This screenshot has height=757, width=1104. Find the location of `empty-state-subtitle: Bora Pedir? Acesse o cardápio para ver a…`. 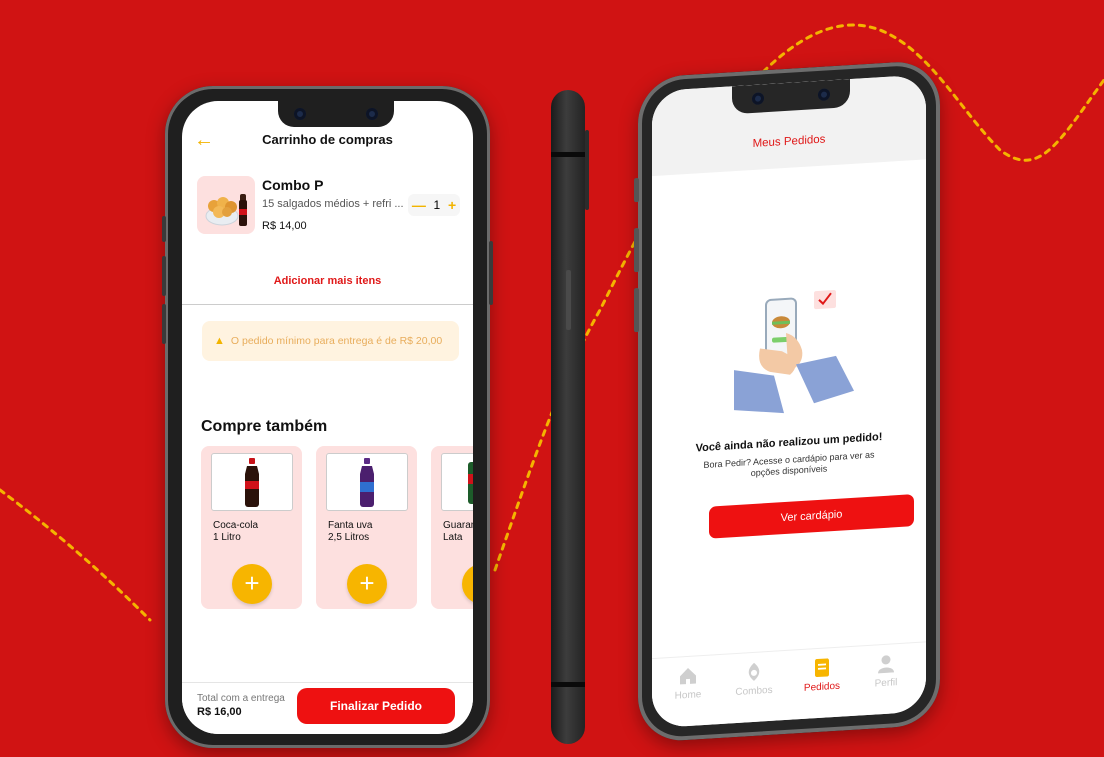

empty-state-subtitle: Bora Pedir? Acesse o cardápio para ver a… is located at coordinates (789, 464).